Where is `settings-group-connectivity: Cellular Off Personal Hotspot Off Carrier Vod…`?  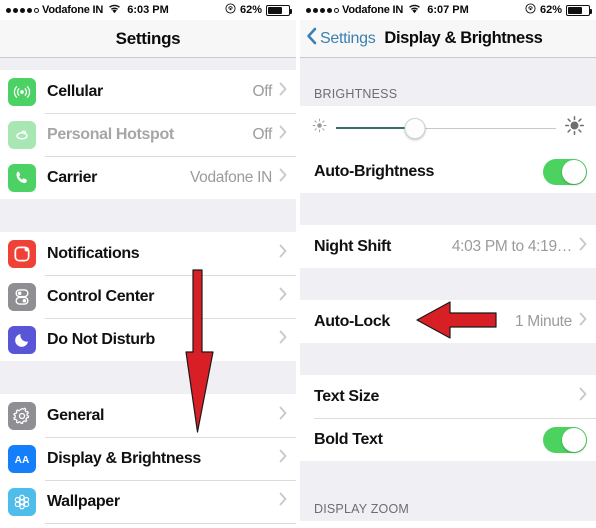
settings-group-connectivity: Cellular Off Personal Hotspot Off Carrier Vod… is located at coordinates (148, 134).